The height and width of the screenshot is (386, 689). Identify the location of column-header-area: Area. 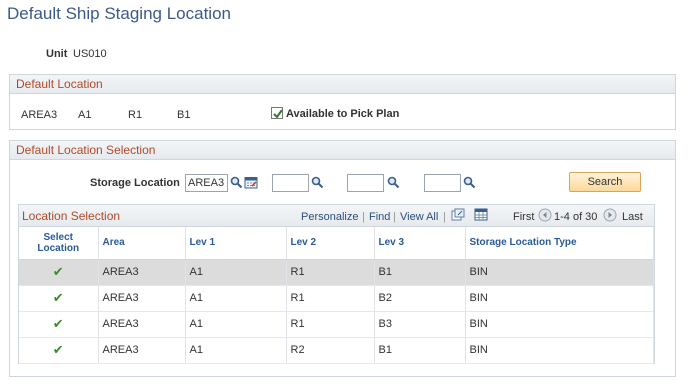
(142, 243).